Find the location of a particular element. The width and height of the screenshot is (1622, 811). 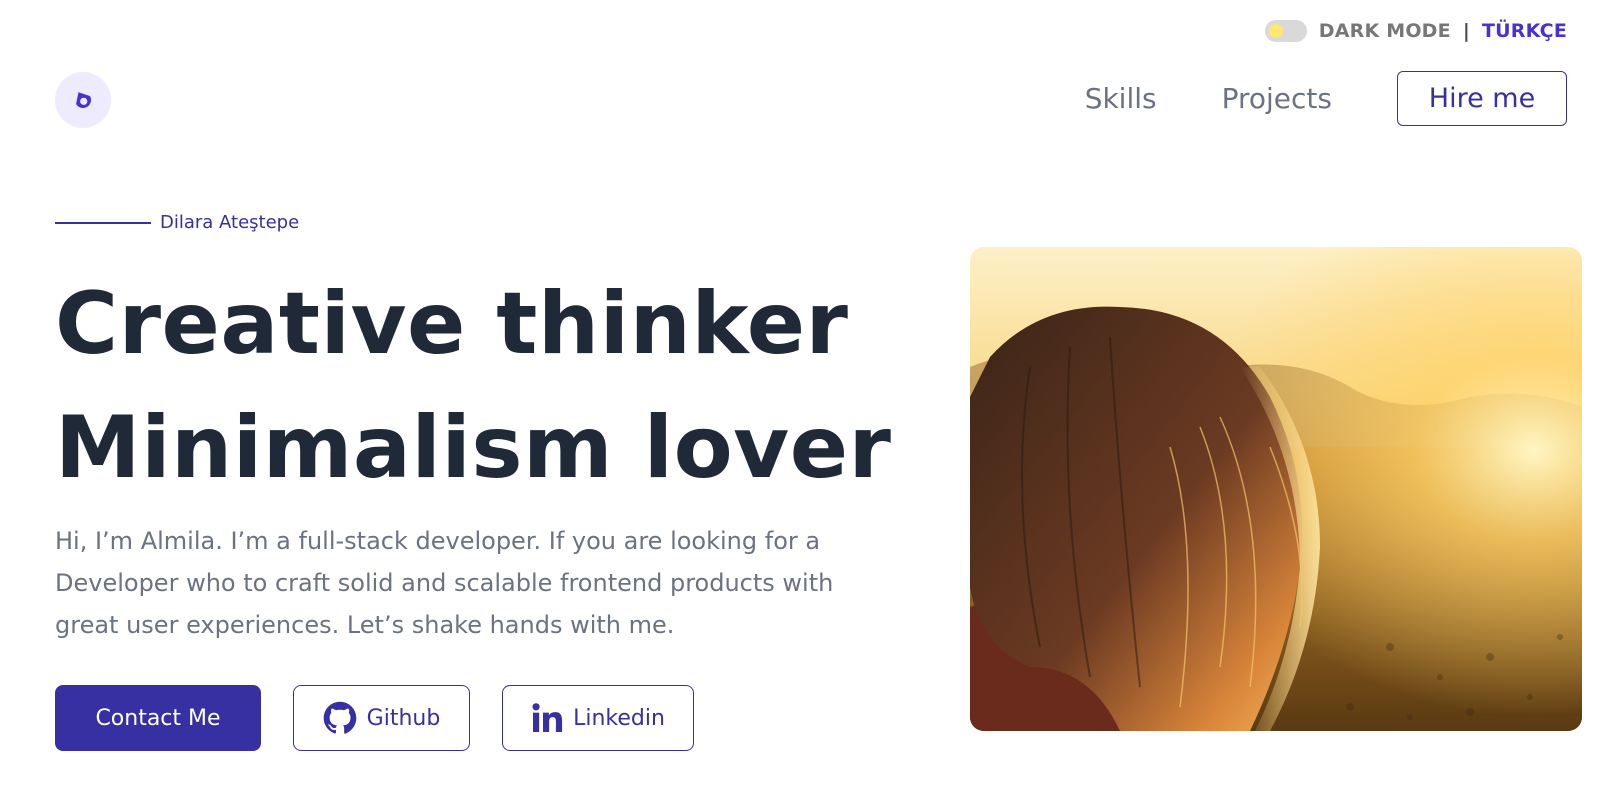

github-label: Github is located at coordinates (403, 718).